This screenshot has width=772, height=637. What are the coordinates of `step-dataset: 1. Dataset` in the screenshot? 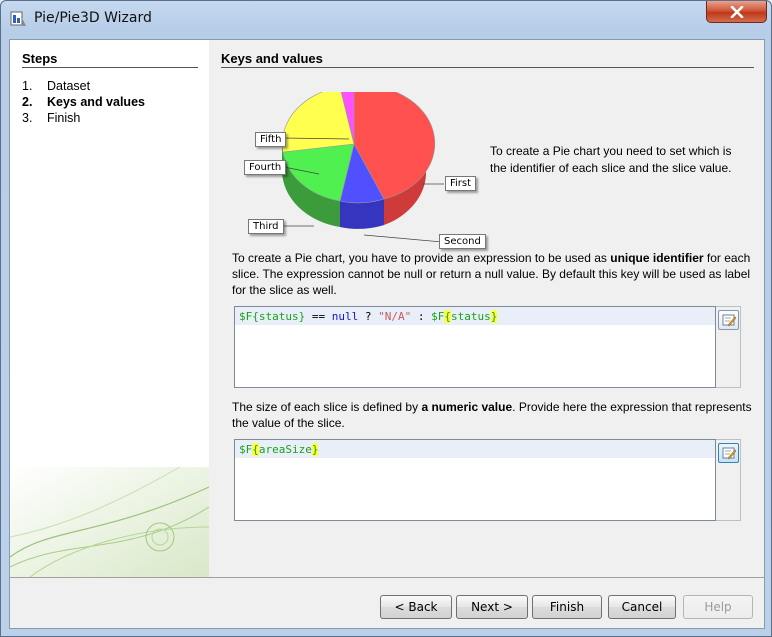 It's located at (56, 86).